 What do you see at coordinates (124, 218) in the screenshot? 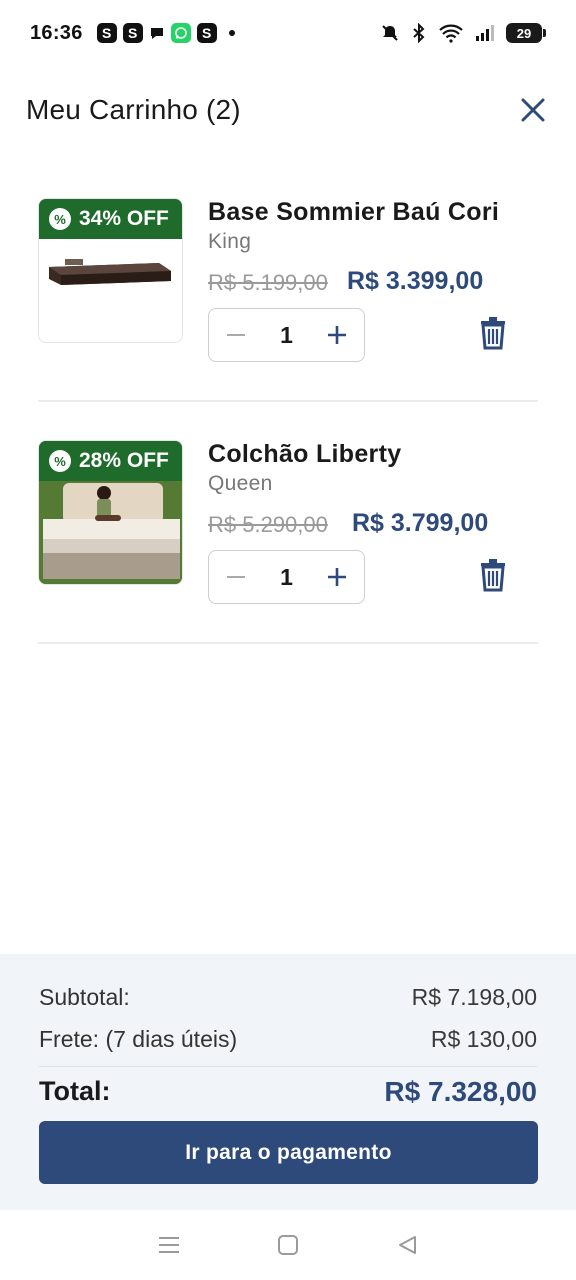
I see `discount-badge-label: 34% OFF` at bounding box center [124, 218].